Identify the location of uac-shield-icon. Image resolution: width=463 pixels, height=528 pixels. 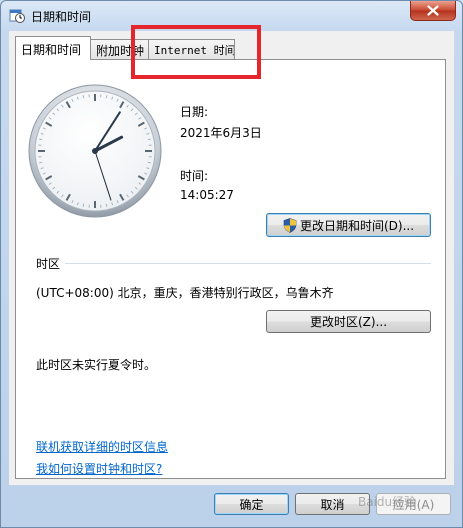
(290, 225).